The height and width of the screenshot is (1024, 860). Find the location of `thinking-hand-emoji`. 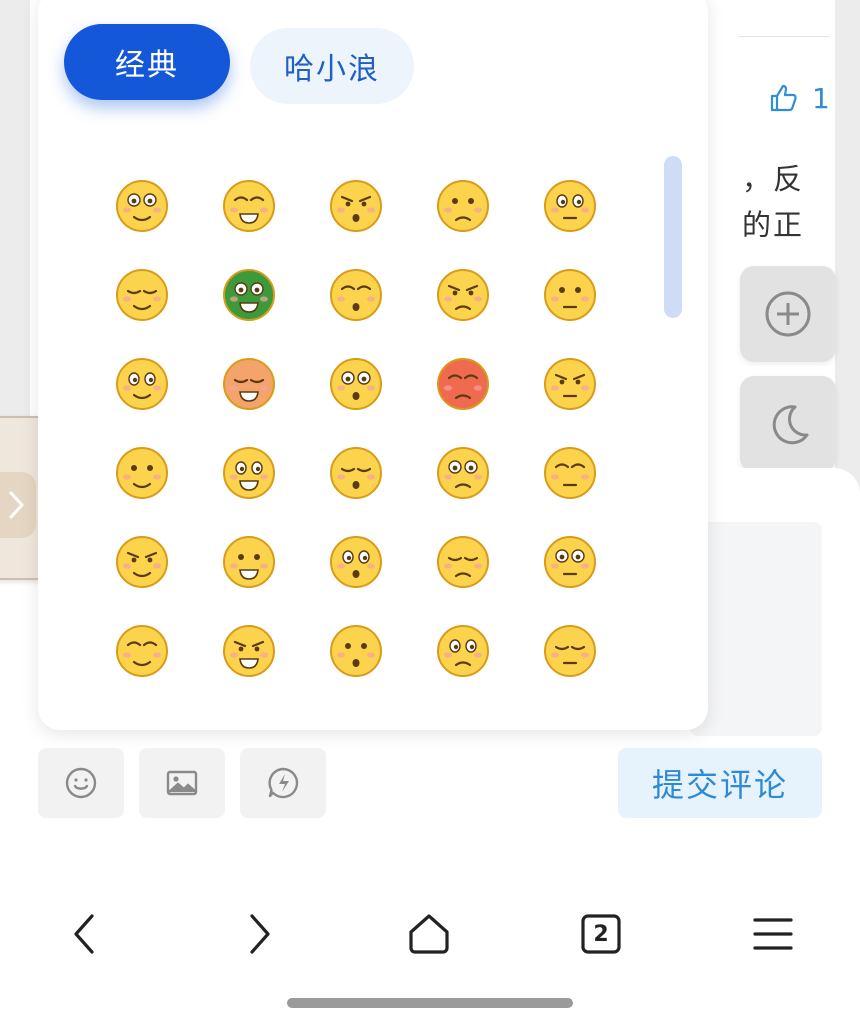

thinking-hand-emoji is located at coordinates (569, 383).